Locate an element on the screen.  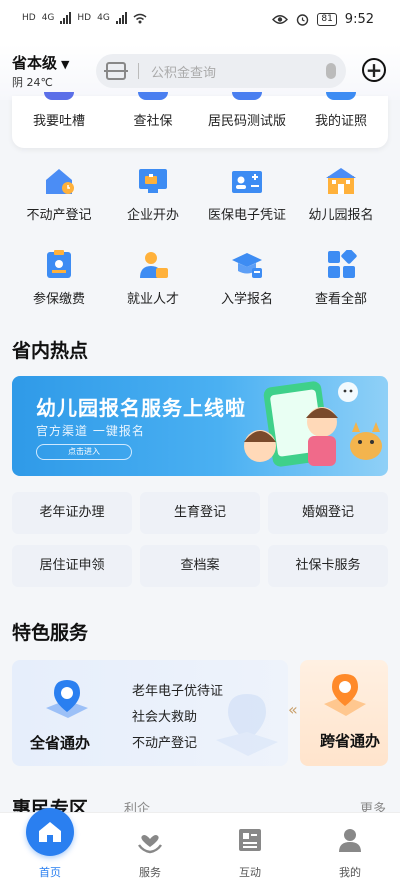
service-medical-card: 医保电子凭证 is located at coordinates (247, 194).